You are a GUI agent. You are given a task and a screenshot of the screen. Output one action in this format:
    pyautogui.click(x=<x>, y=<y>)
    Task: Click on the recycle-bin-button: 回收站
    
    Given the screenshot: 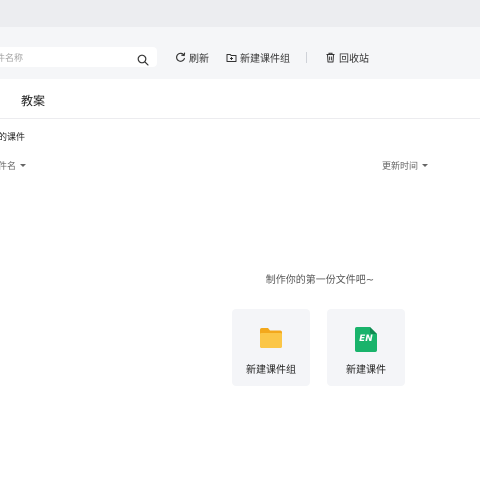 What is the action you would take?
    pyautogui.click(x=347, y=57)
    